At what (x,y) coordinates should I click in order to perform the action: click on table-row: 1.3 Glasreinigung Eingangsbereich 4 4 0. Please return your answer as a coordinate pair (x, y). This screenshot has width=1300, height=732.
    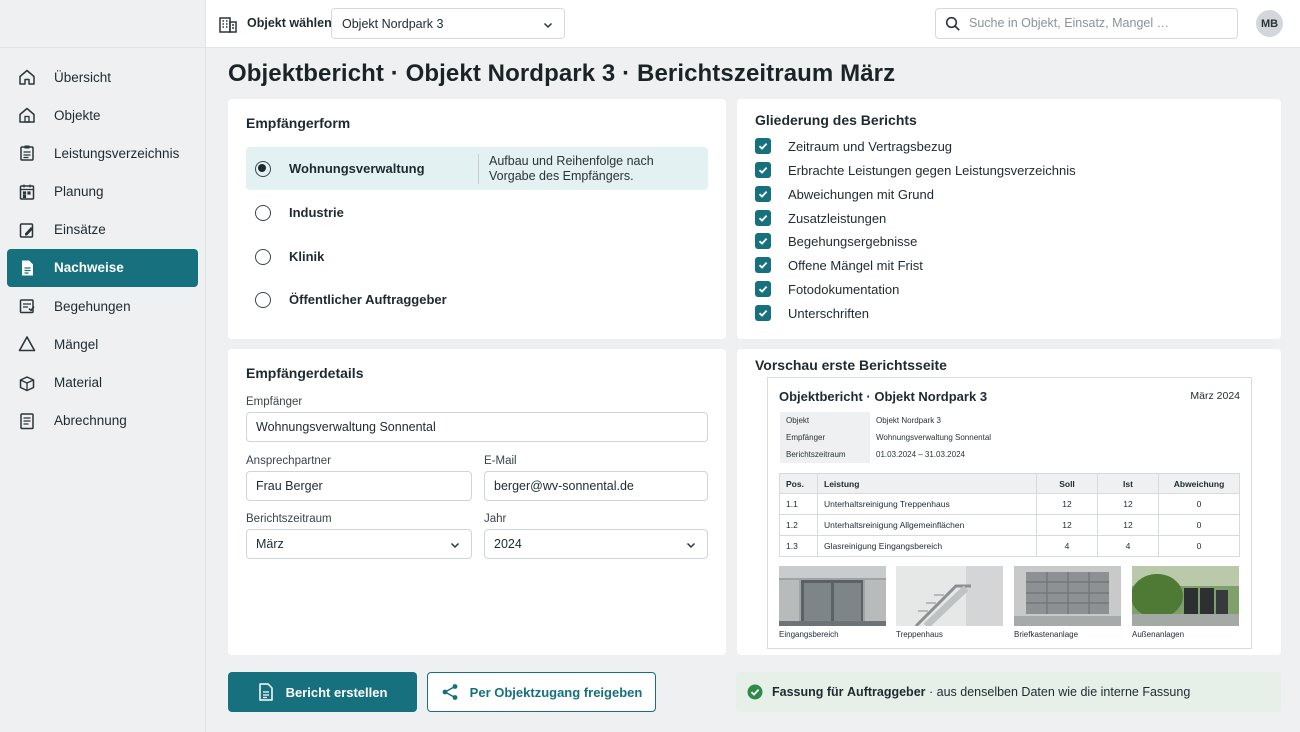
    Looking at the image, I should click on (1009, 546).